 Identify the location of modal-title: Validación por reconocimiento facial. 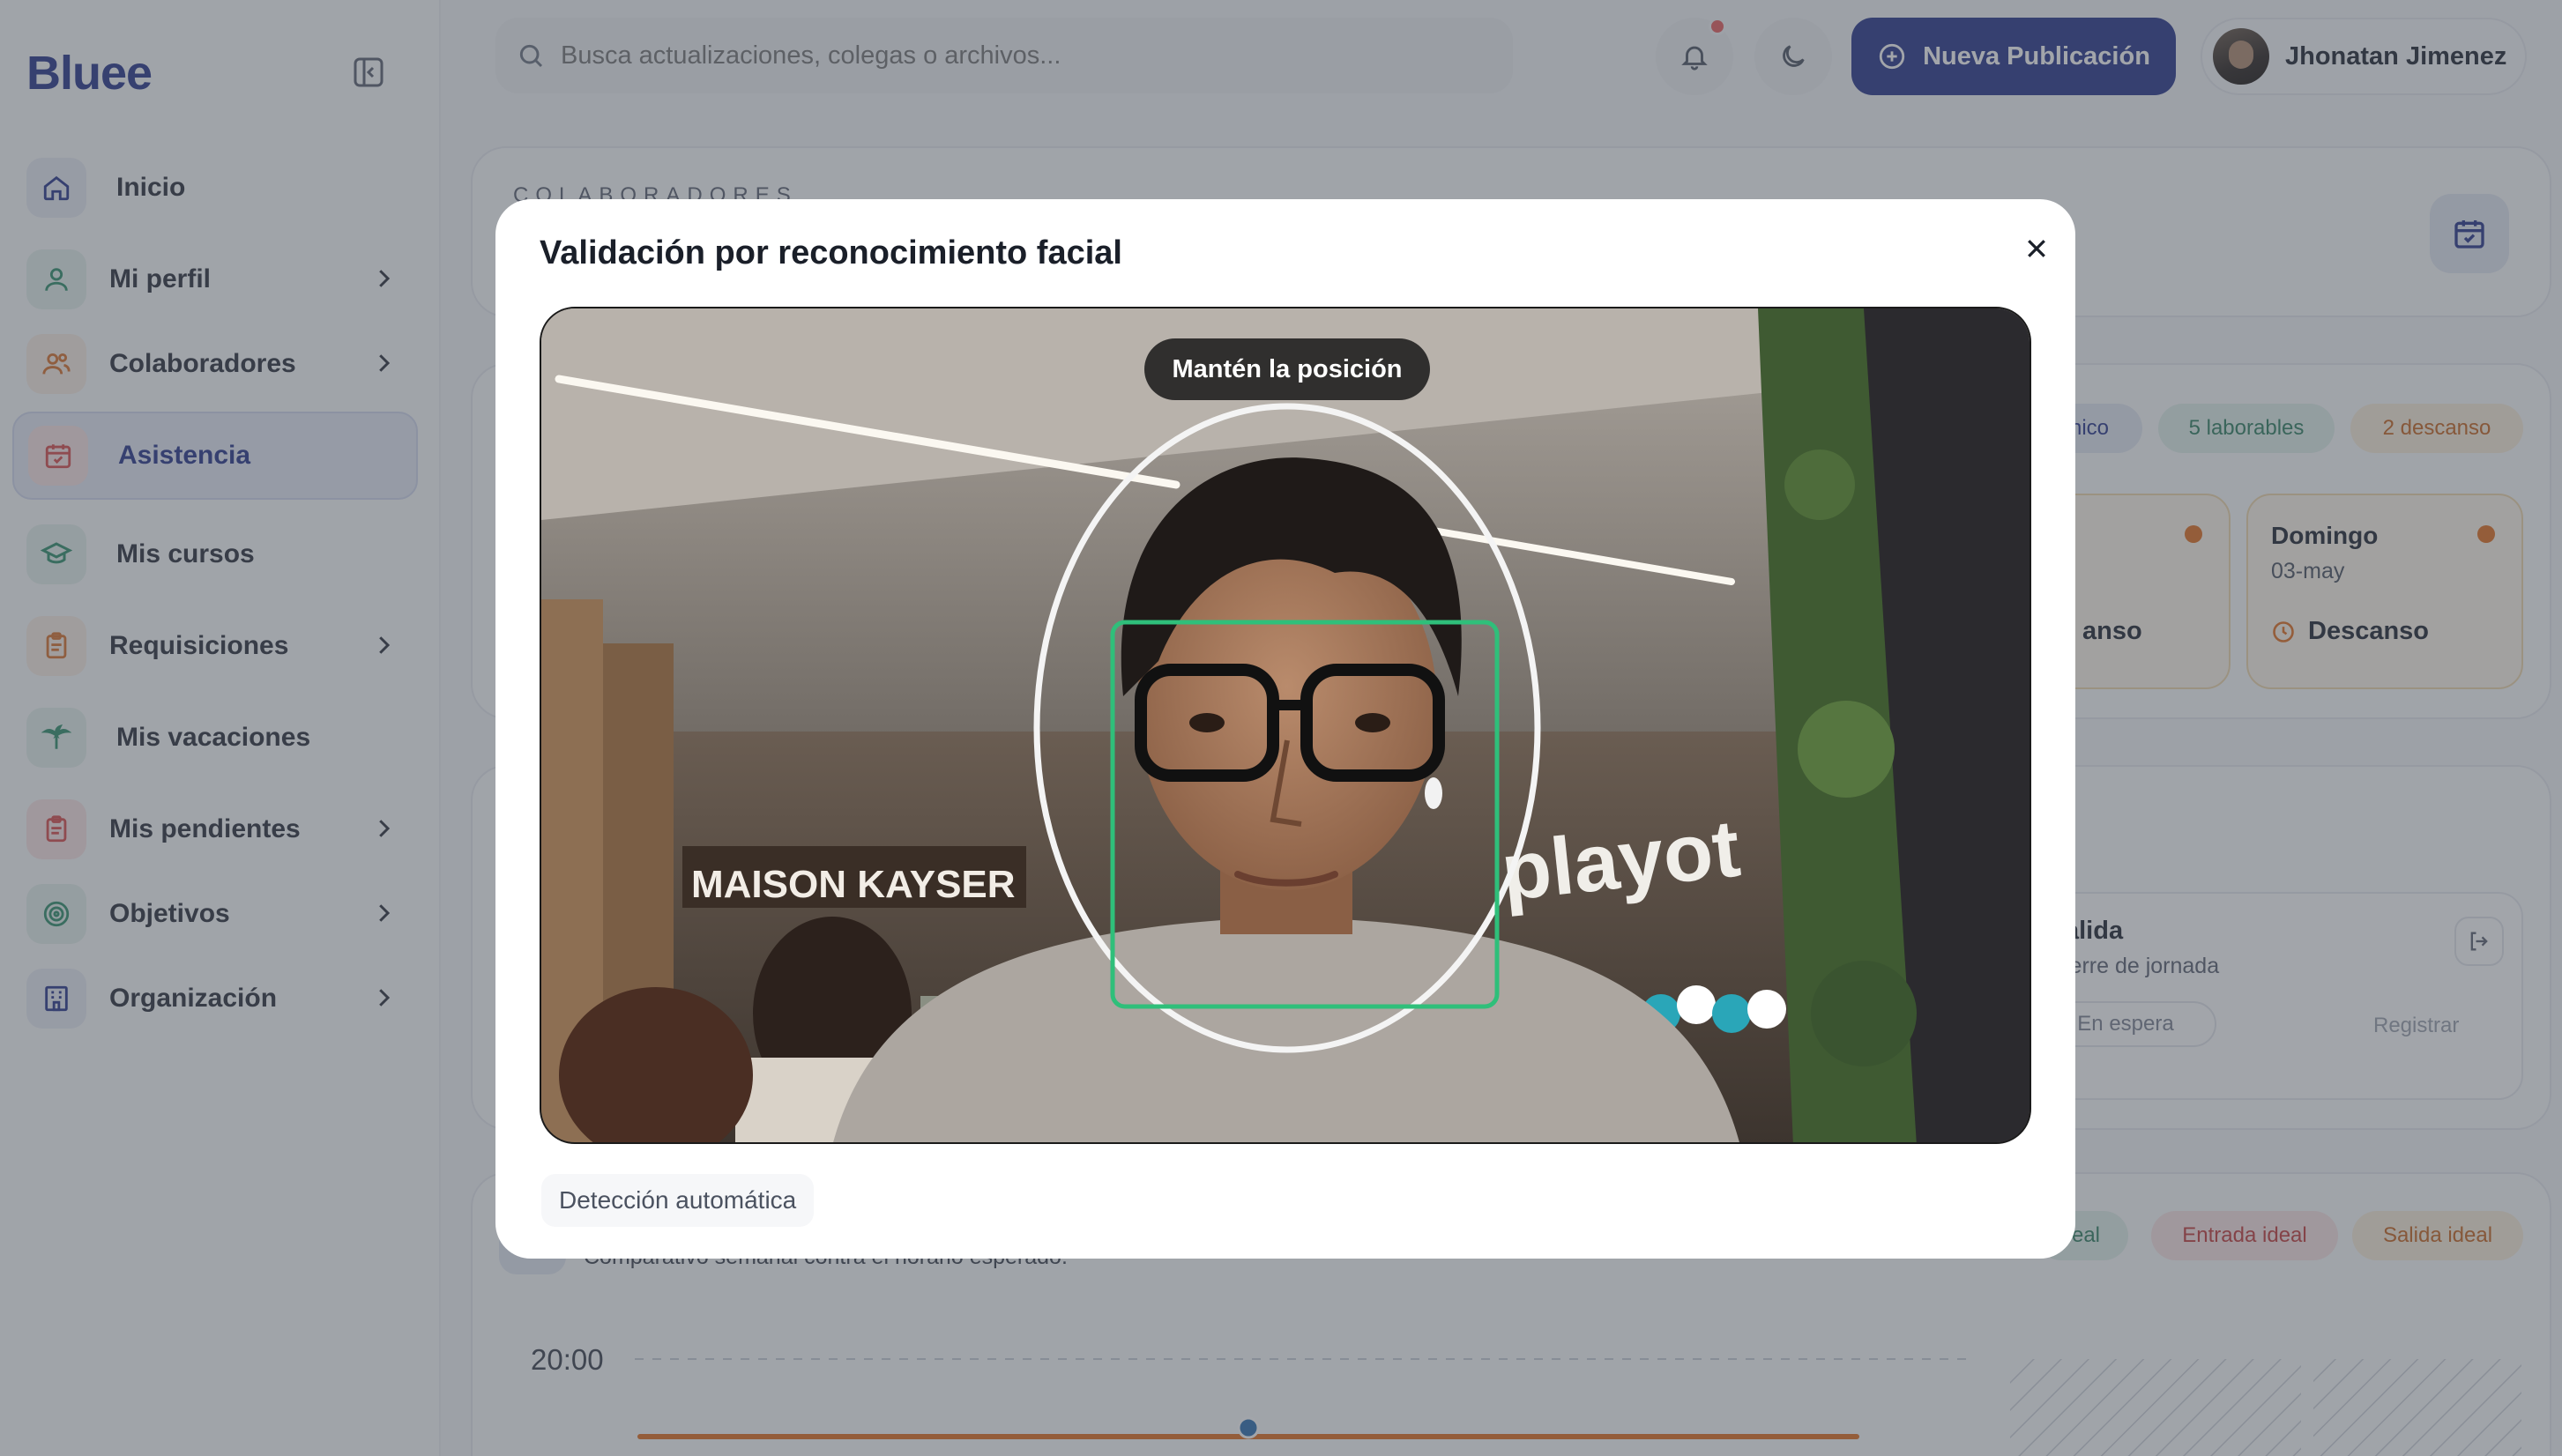
(831, 252).